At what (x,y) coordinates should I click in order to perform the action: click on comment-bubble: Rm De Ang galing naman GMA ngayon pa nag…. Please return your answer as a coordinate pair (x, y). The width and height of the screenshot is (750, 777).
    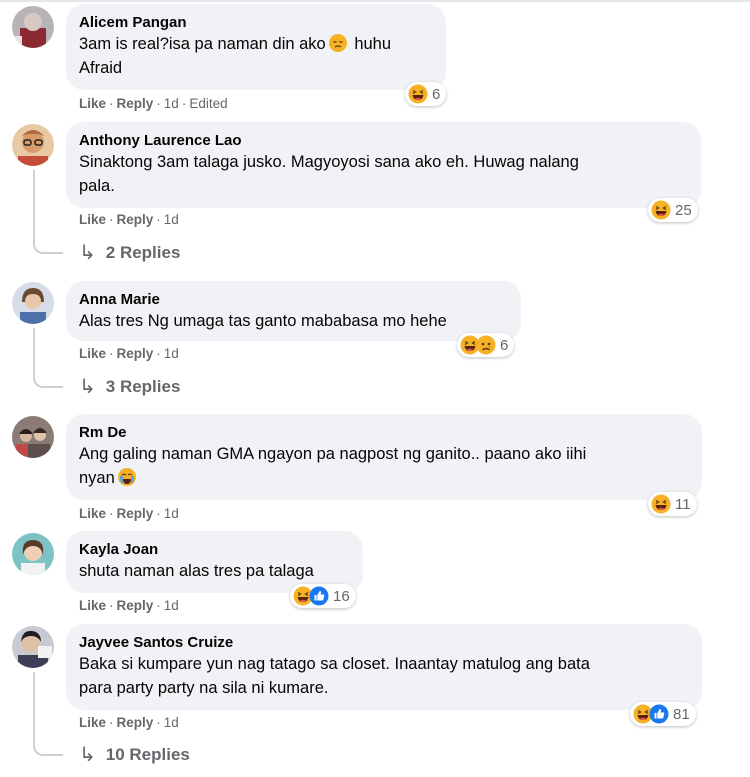
    Looking at the image, I should click on (384, 457).